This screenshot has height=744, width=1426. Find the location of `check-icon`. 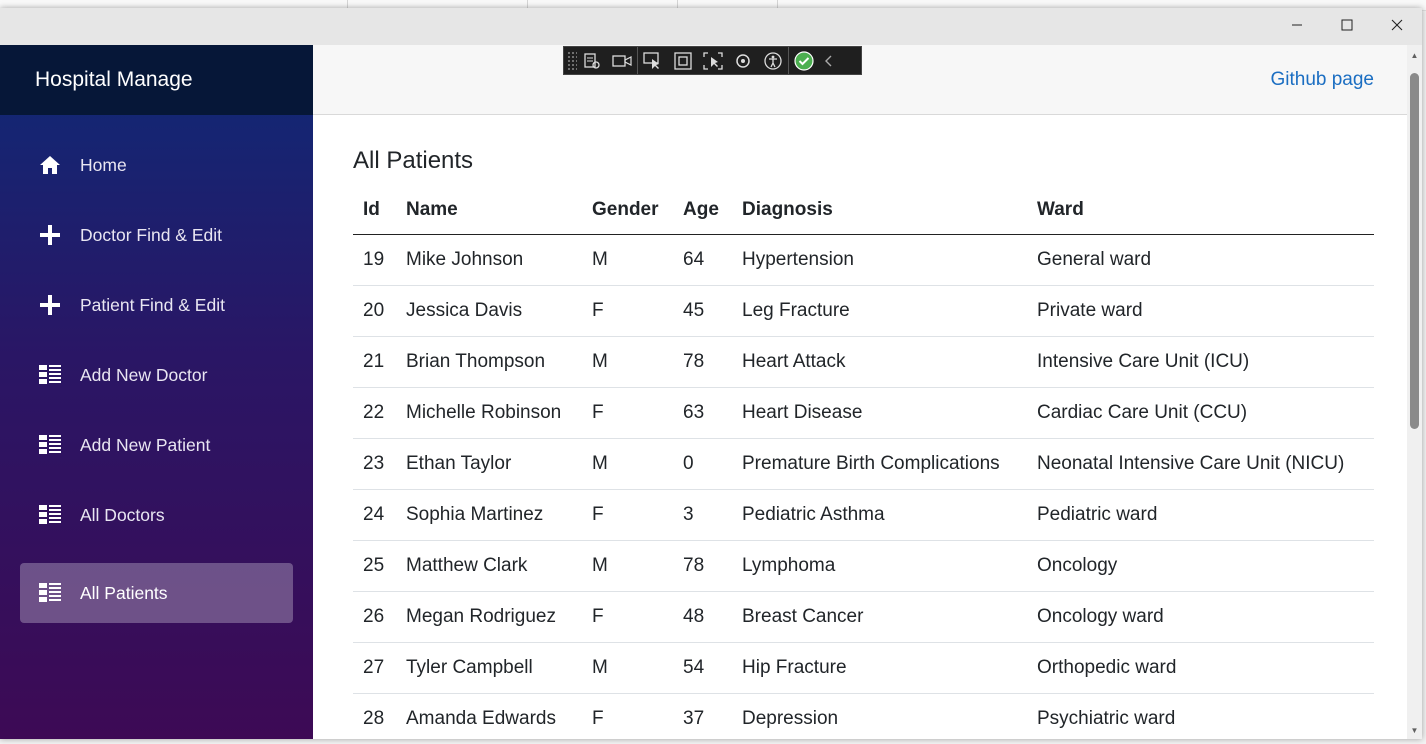

check-icon is located at coordinates (803, 60).